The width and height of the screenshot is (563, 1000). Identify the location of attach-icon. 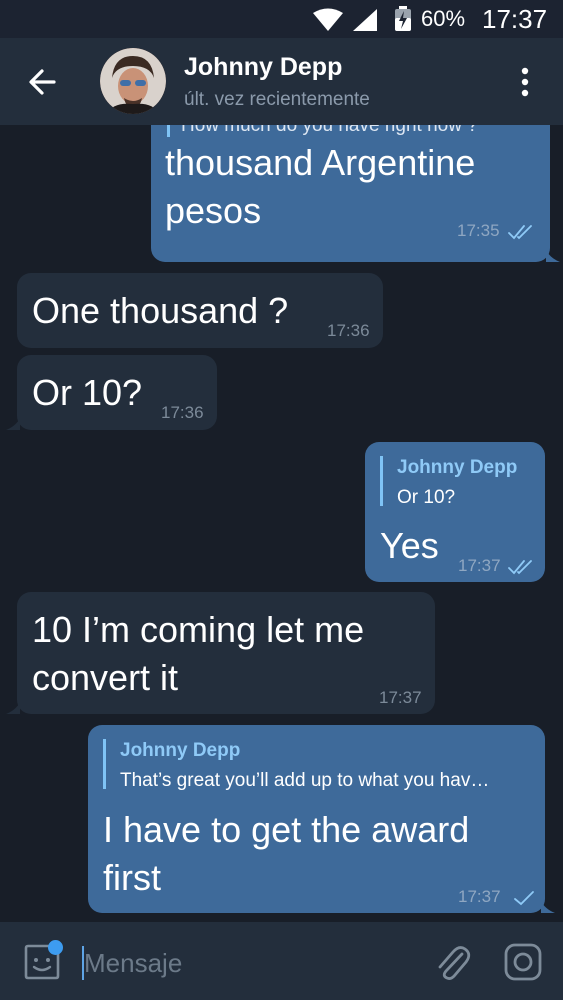
(452, 962).